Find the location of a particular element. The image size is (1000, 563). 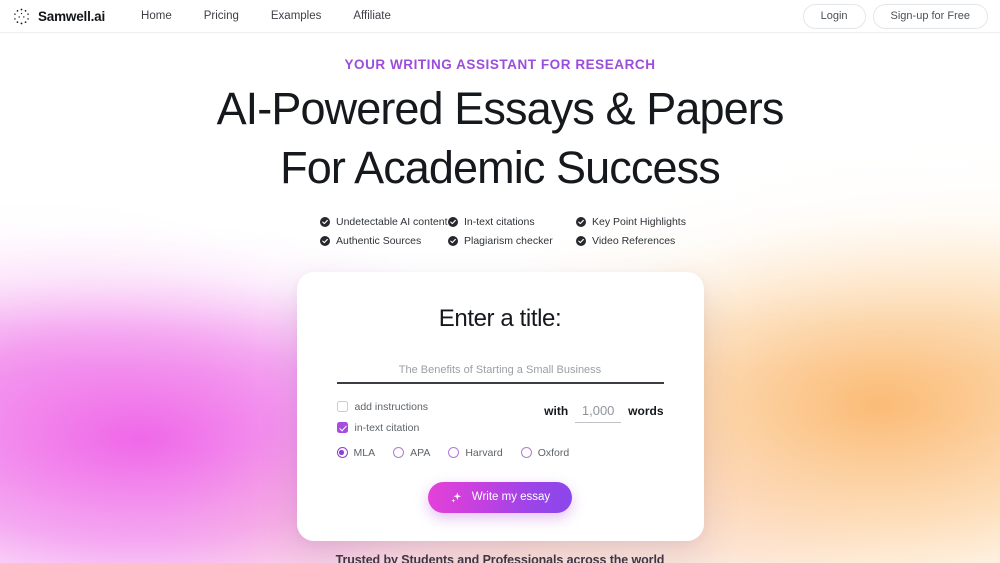

checkbox-add-instructions: add instructions is located at coordinates (382, 406).